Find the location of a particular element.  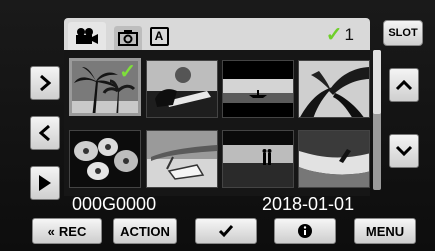

thumbnail-beach-chair is located at coordinates (182, 159).